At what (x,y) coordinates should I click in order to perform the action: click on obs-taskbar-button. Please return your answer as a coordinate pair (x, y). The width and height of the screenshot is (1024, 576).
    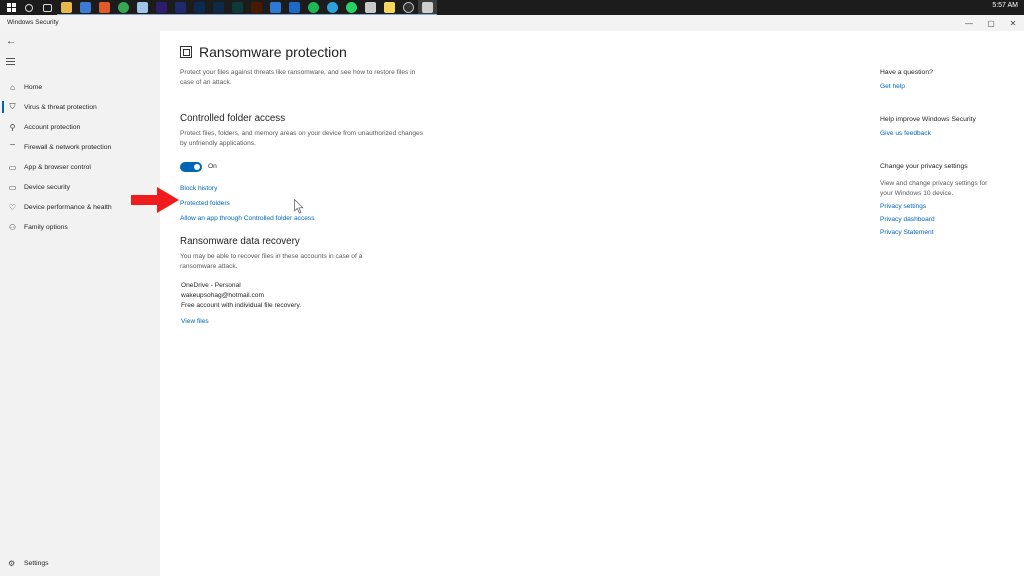
    Looking at the image, I should click on (408, 7).